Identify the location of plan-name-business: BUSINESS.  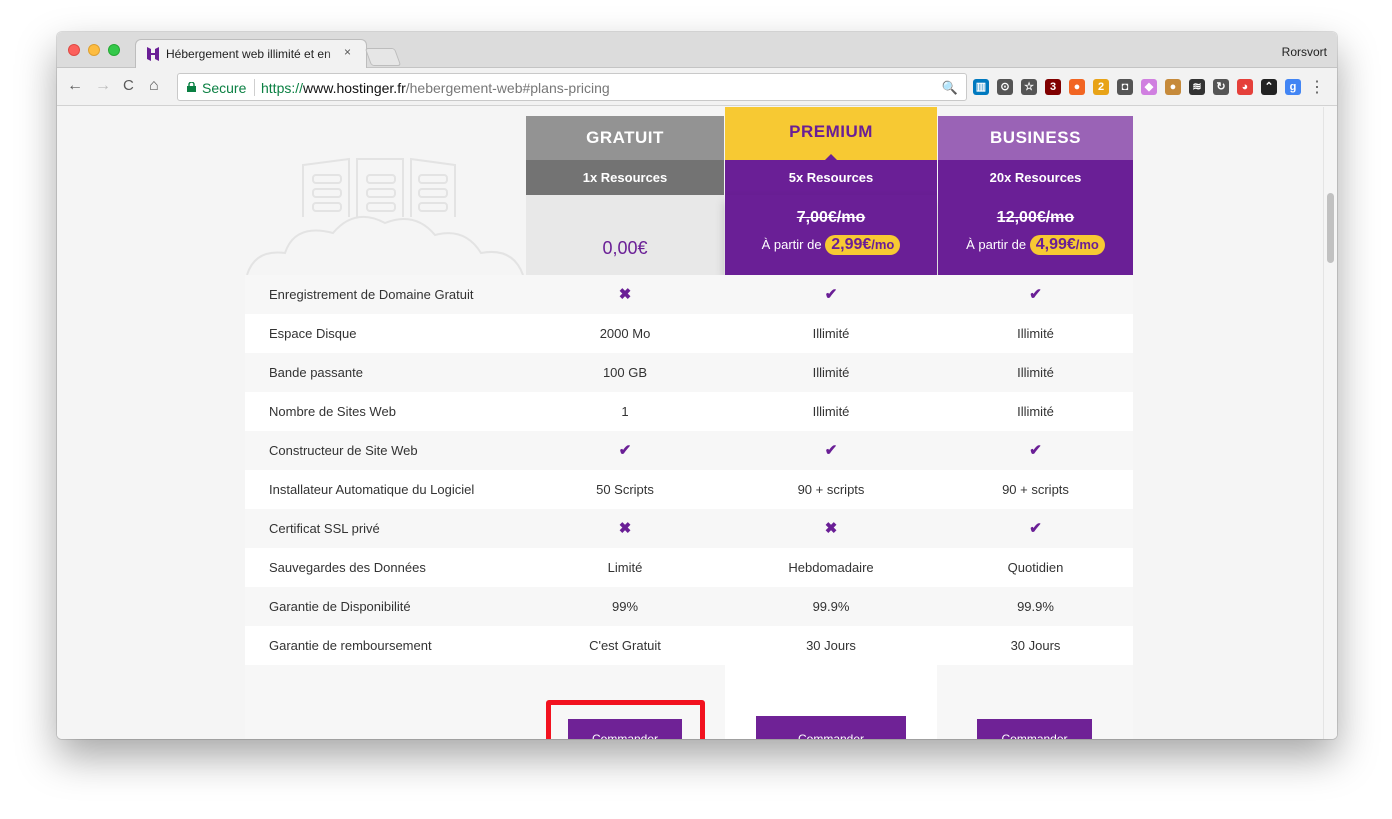
(1035, 138).